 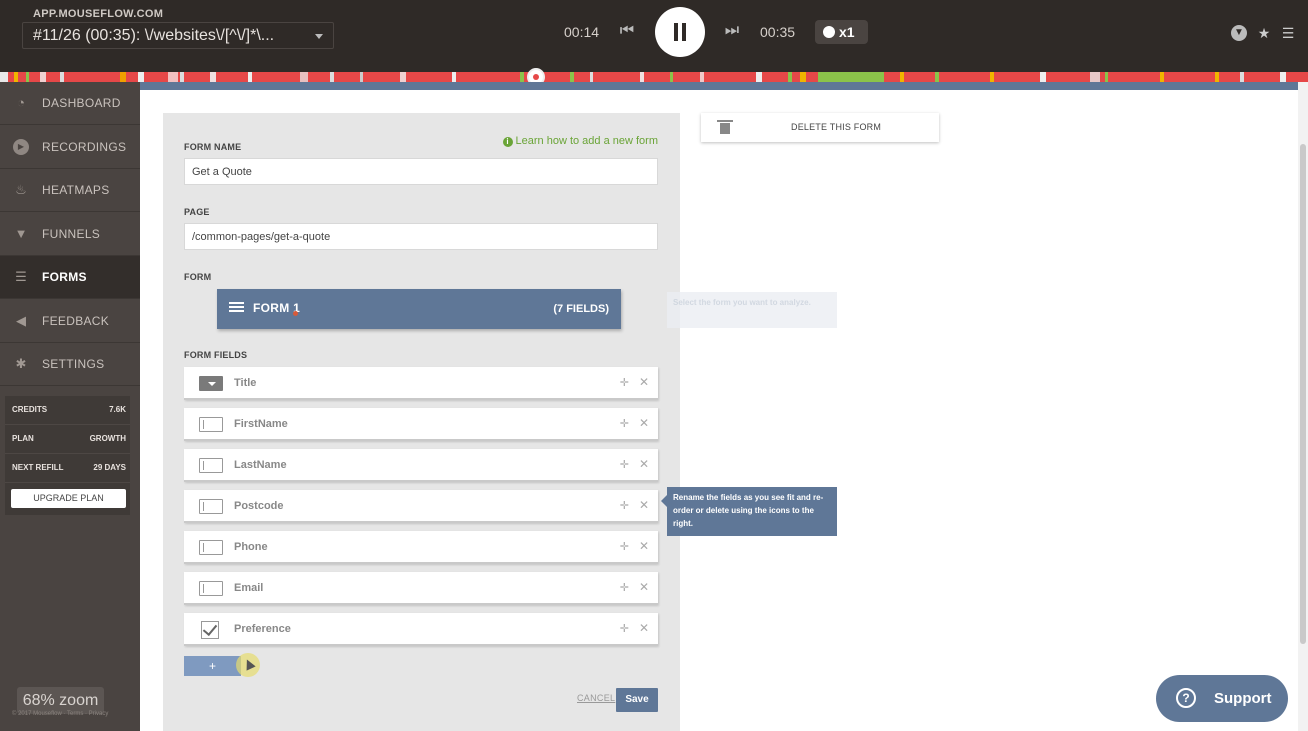 What do you see at coordinates (261, 424) in the screenshot?
I see `field-name: FirstName` at bounding box center [261, 424].